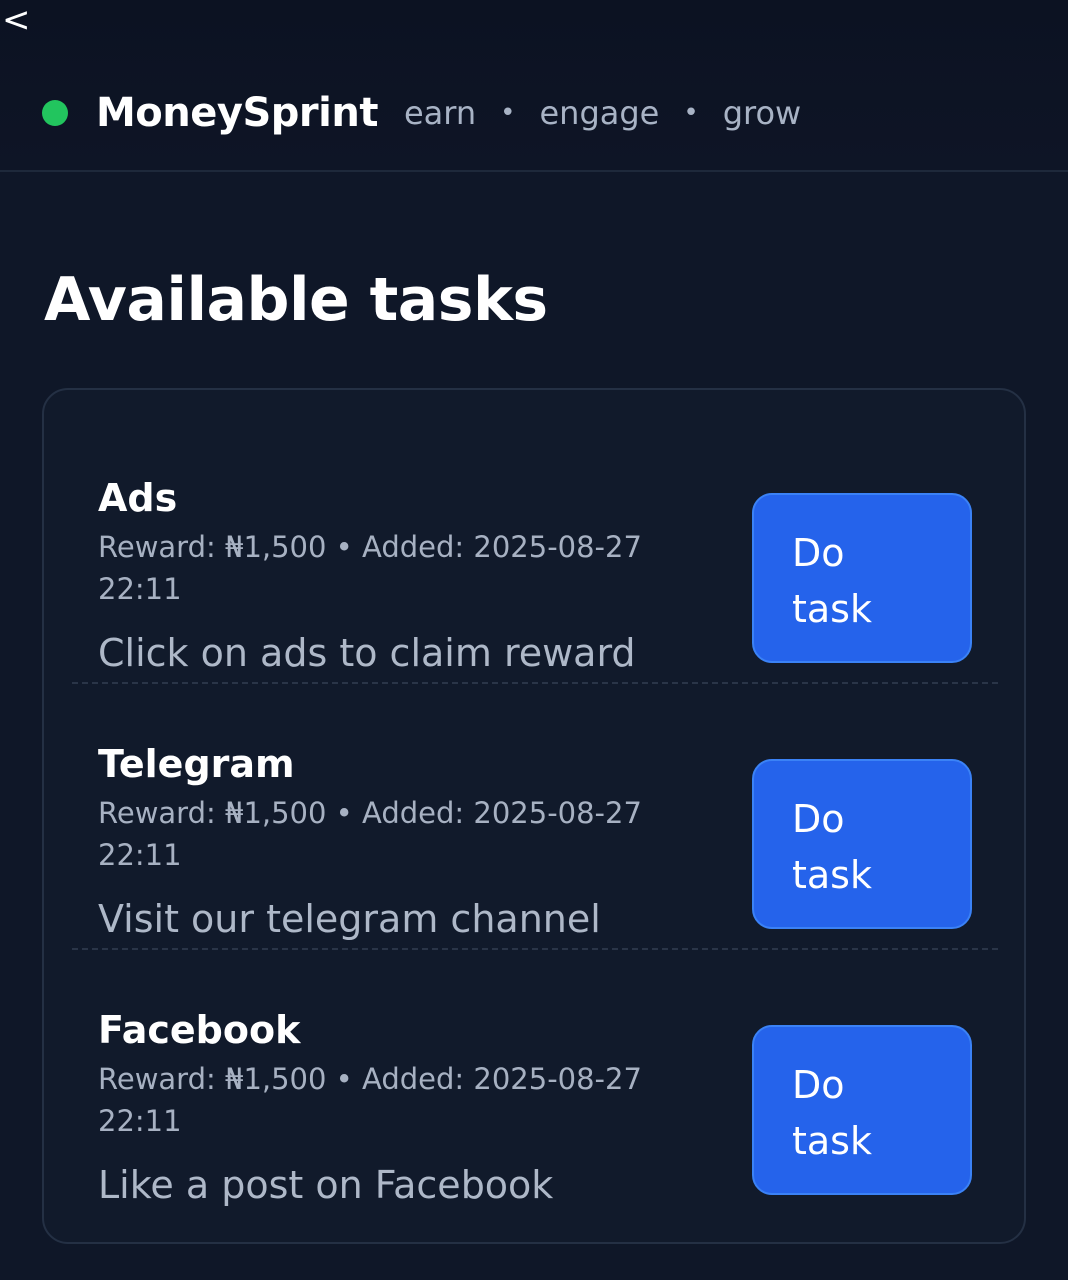 Image resolution: width=1068 pixels, height=1280 pixels. What do you see at coordinates (296, 300) in the screenshot?
I see `page-title: Available tasks` at bounding box center [296, 300].